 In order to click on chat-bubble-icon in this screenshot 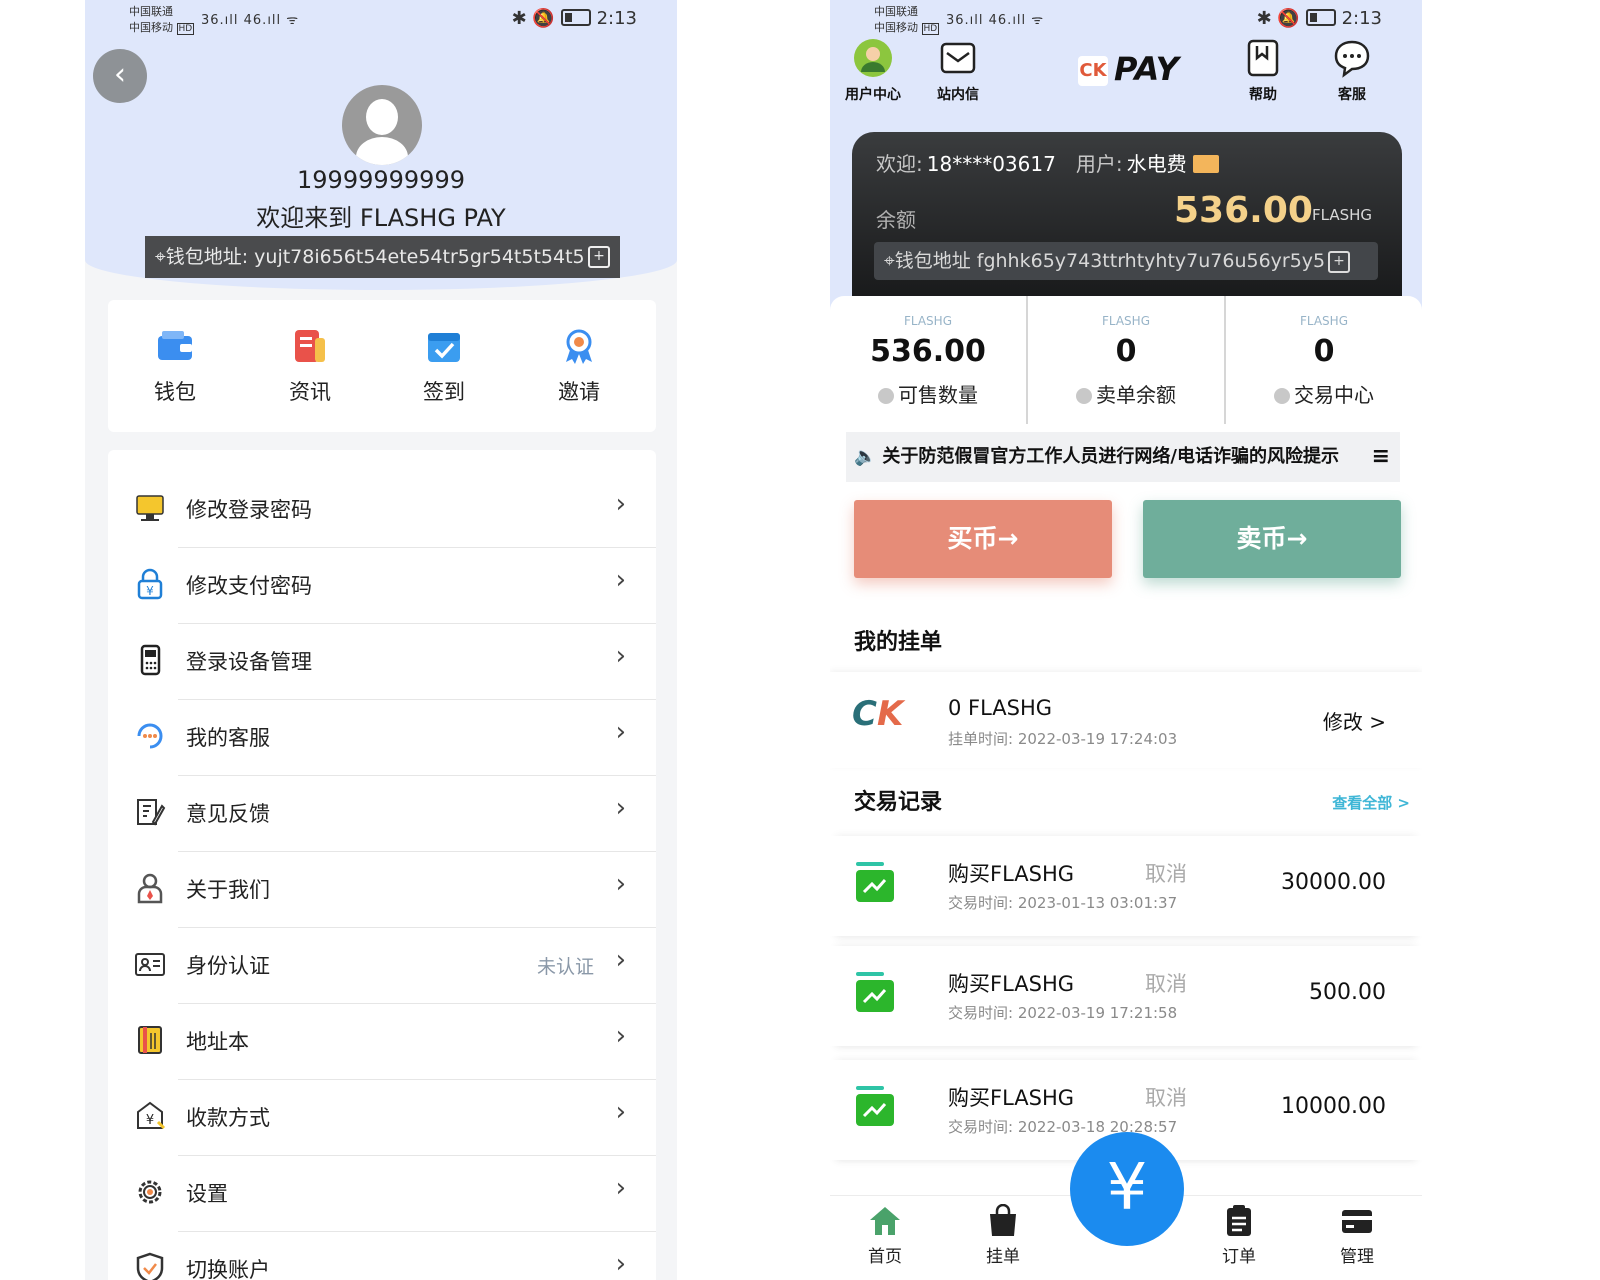, I will do `click(1352, 59)`.